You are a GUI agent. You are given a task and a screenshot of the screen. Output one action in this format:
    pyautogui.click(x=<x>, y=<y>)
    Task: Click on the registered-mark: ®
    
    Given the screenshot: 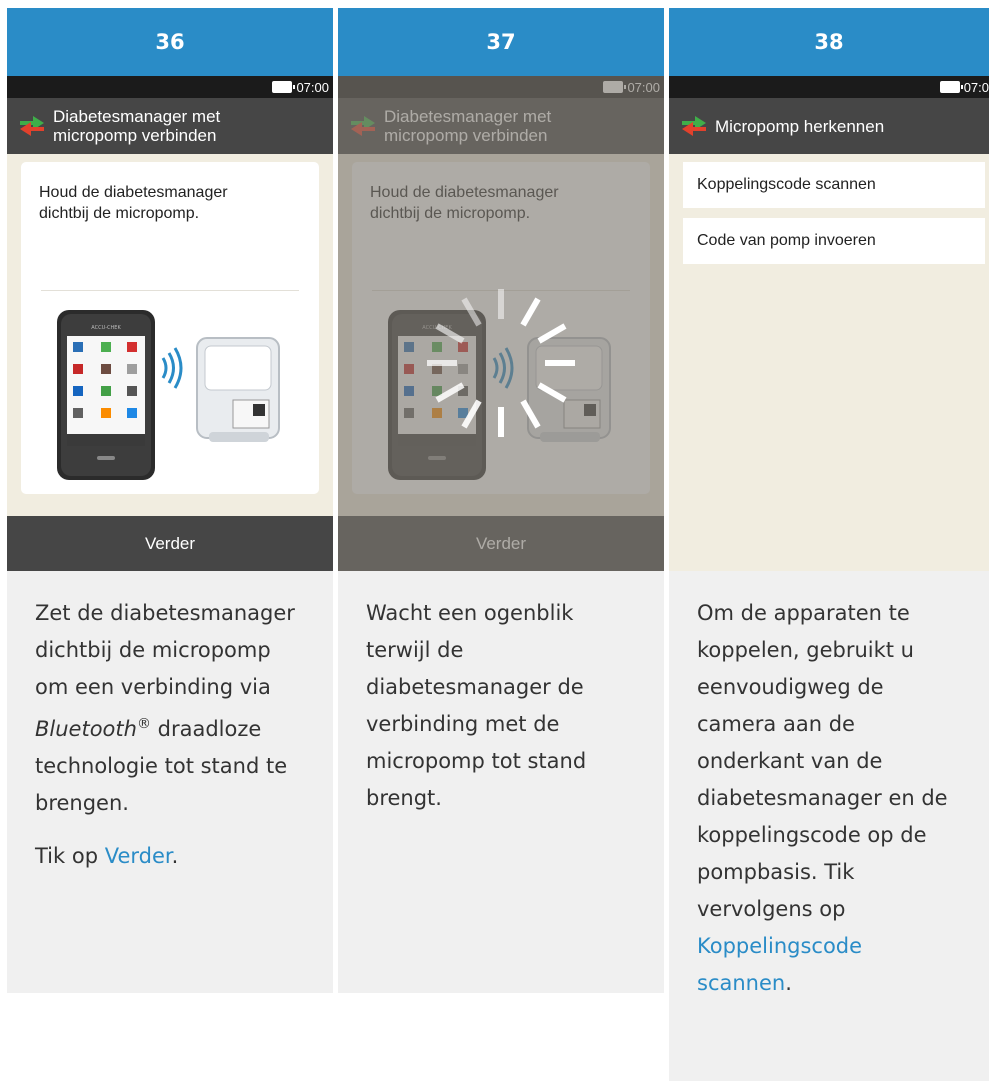 What is the action you would take?
    pyautogui.click(x=143, y=724)
    